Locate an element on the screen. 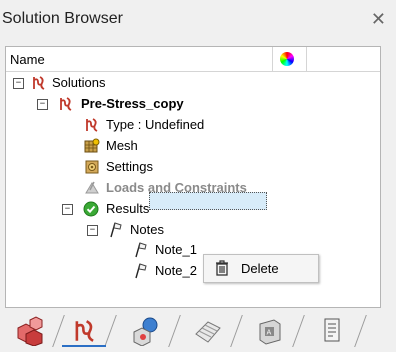  panel-title: Solution Browser is located at coordinates (62, 18).